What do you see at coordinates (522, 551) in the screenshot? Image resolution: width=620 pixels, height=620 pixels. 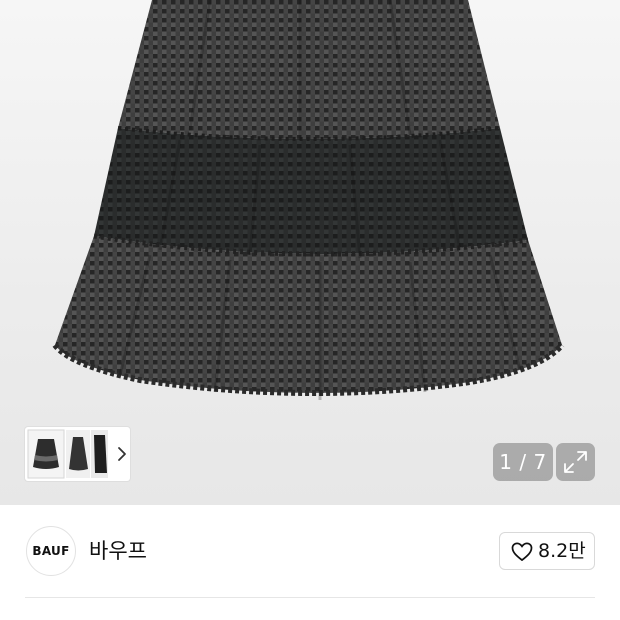 I see `heart-outline-icon` at bounding box center [522, 551].